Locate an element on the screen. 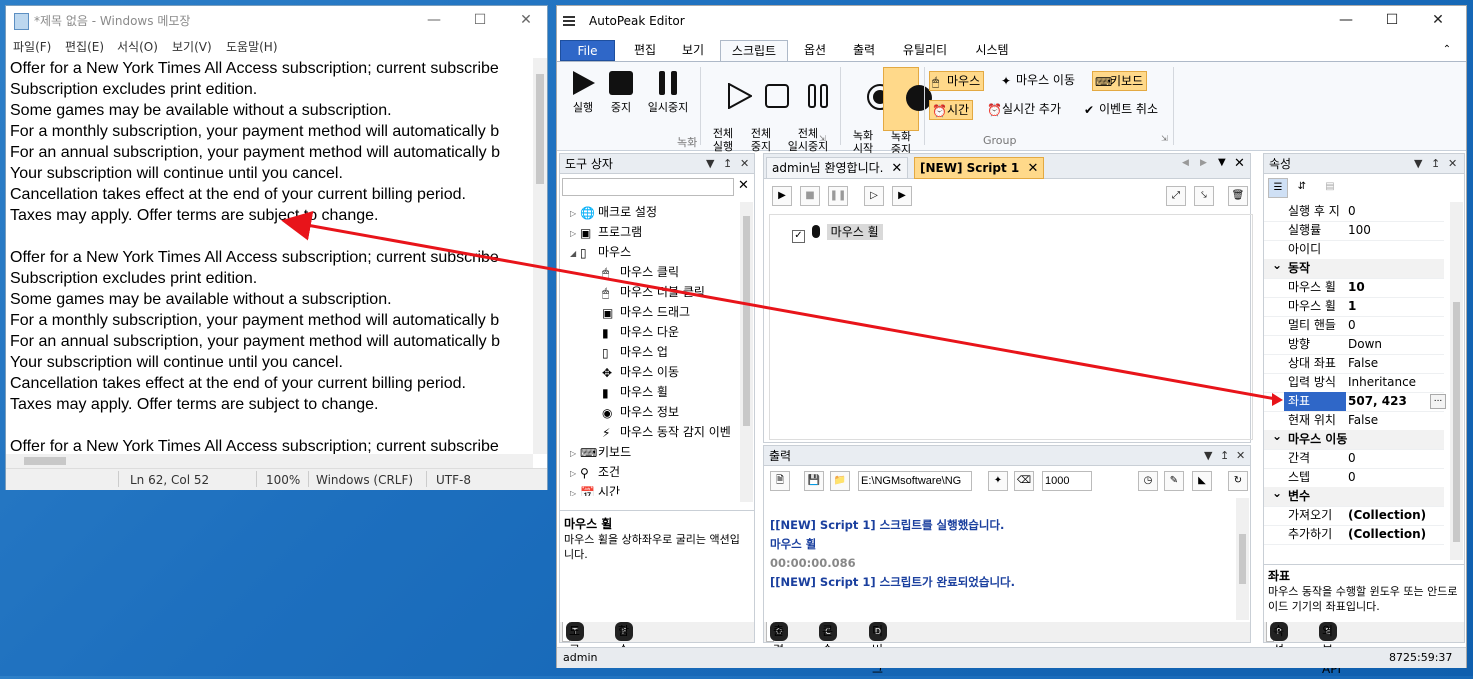 The width and height of the screenshot is (1473, 679). tree-item-condition: ▷ ⚲ 조건 is located at coordinates (595, 472).